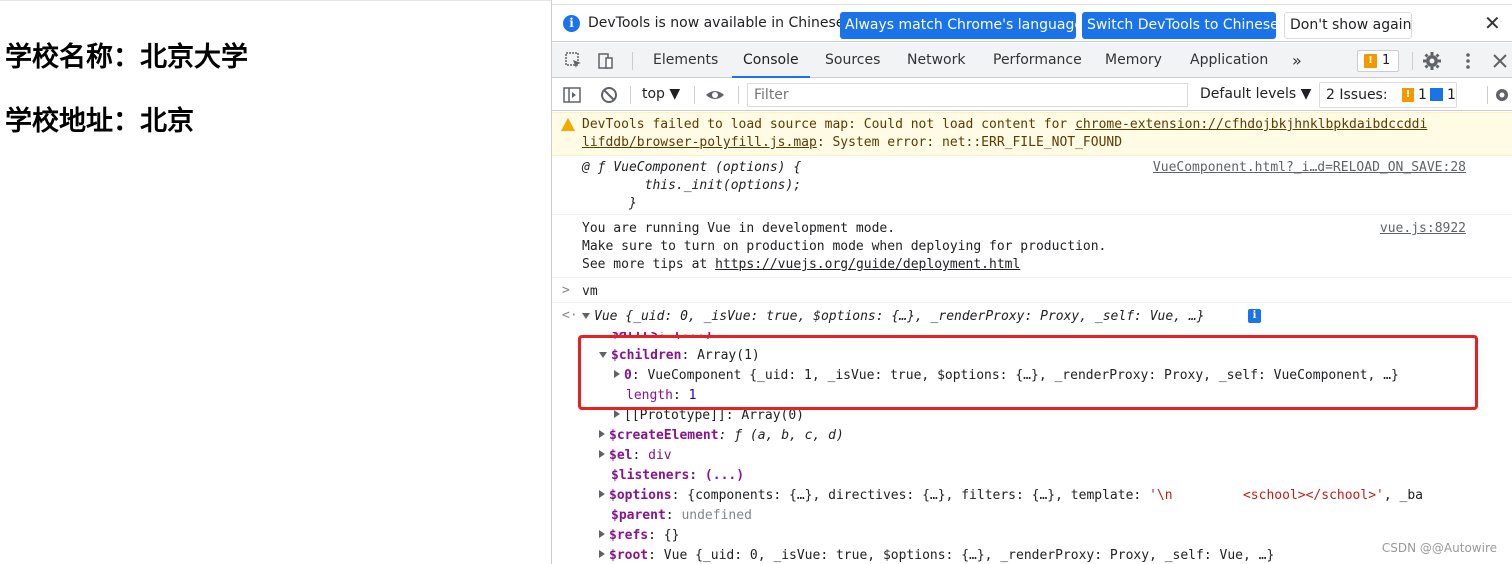 This screenshot has width=1512, height=564. What do you see at coordinates (1492, 23) in the screenshot?
I see `close-icon: ✕` at bounding box center [1492, 23].